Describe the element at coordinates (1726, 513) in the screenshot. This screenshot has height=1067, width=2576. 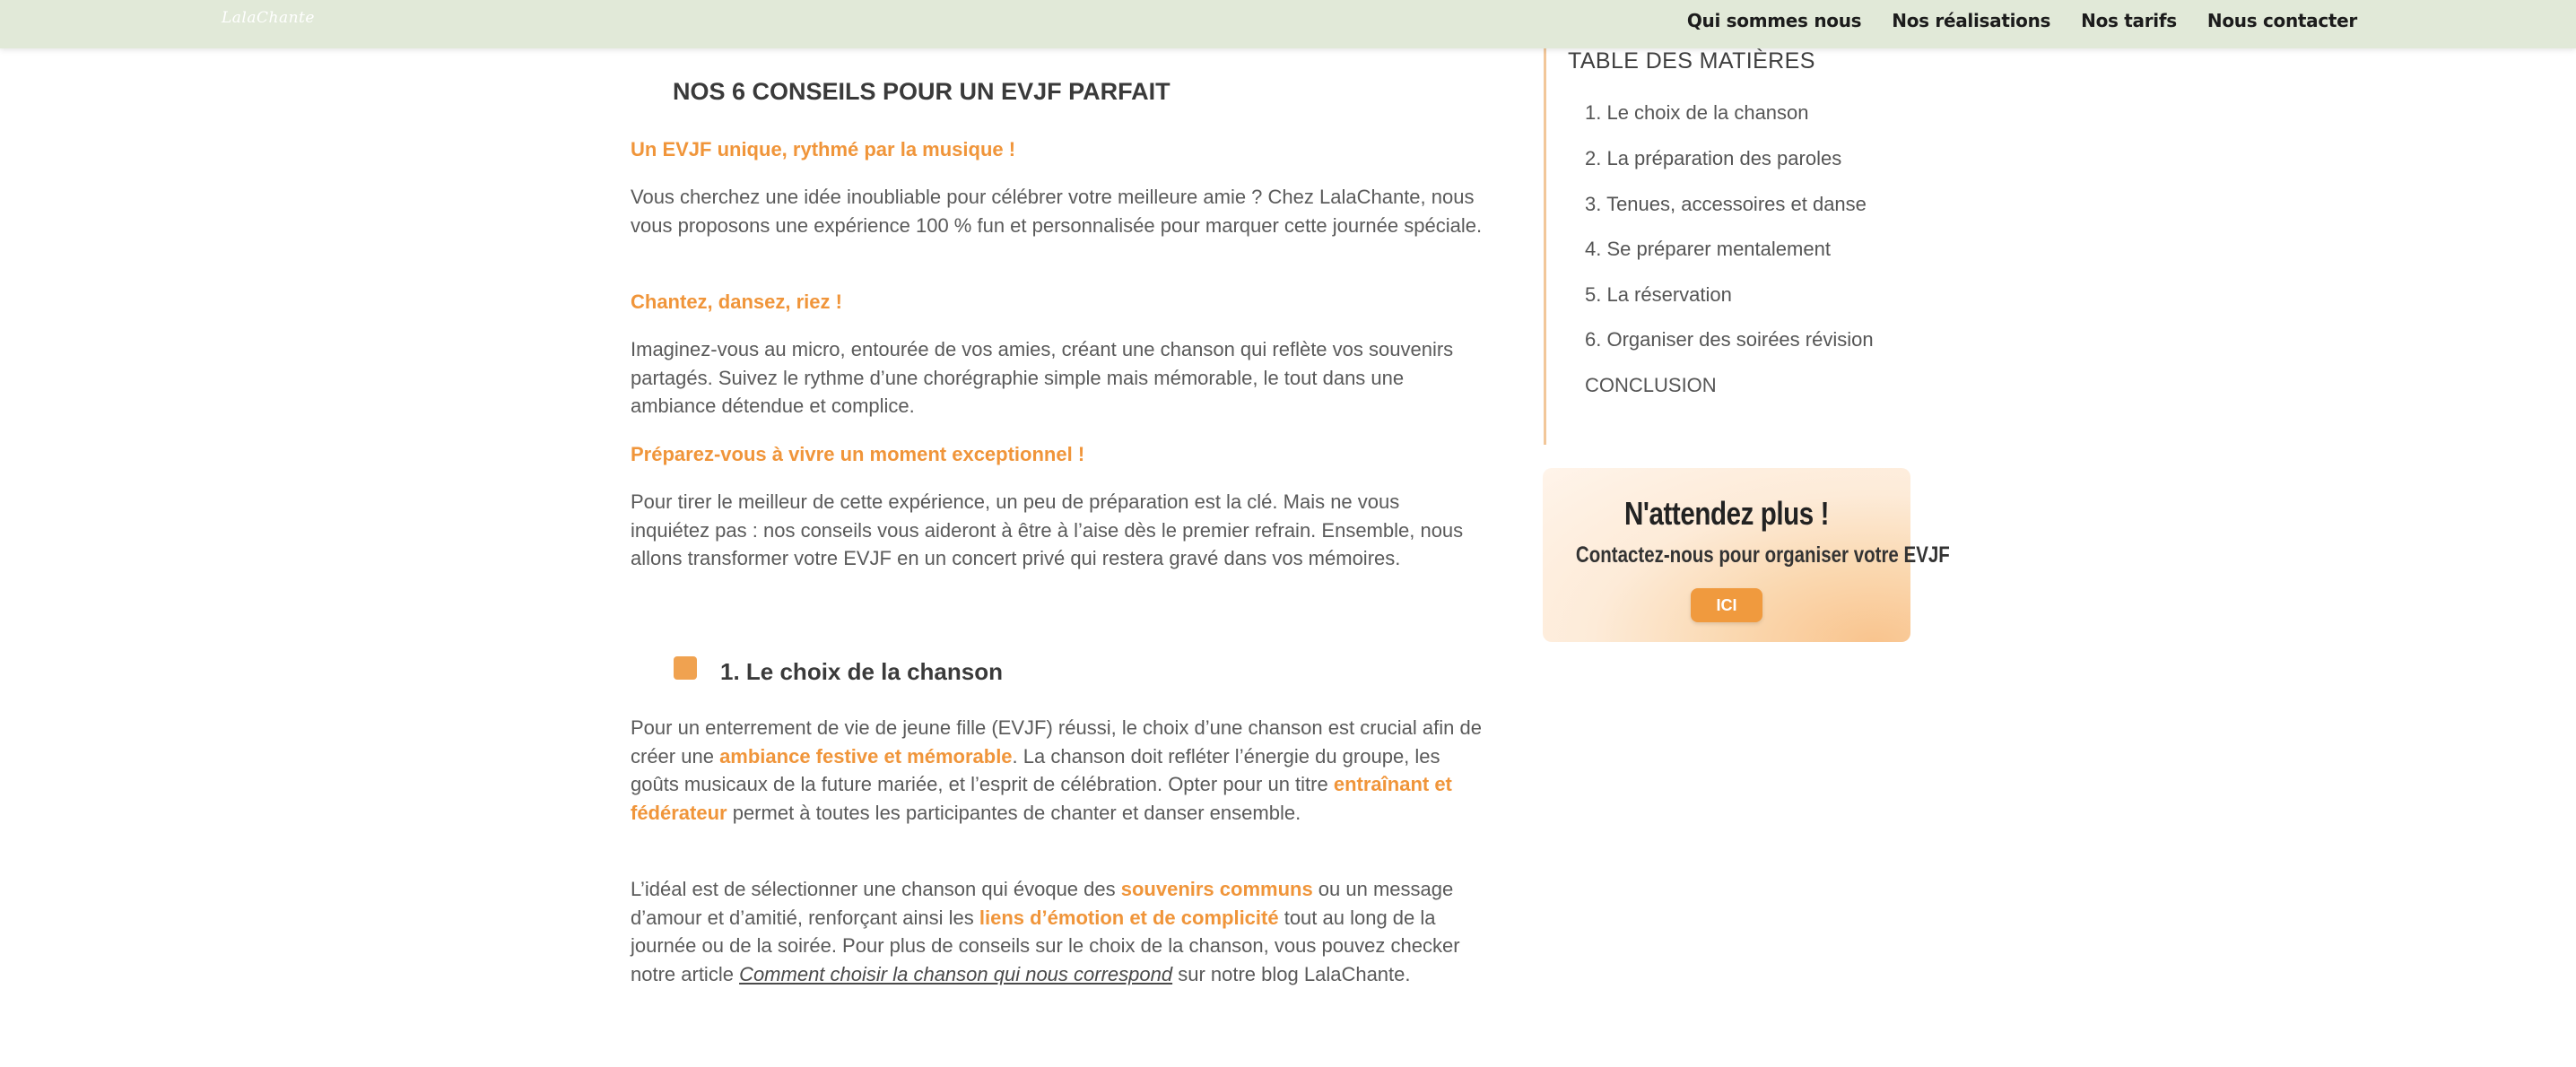
I see `cta-title: N'attendez plus !` at that location.